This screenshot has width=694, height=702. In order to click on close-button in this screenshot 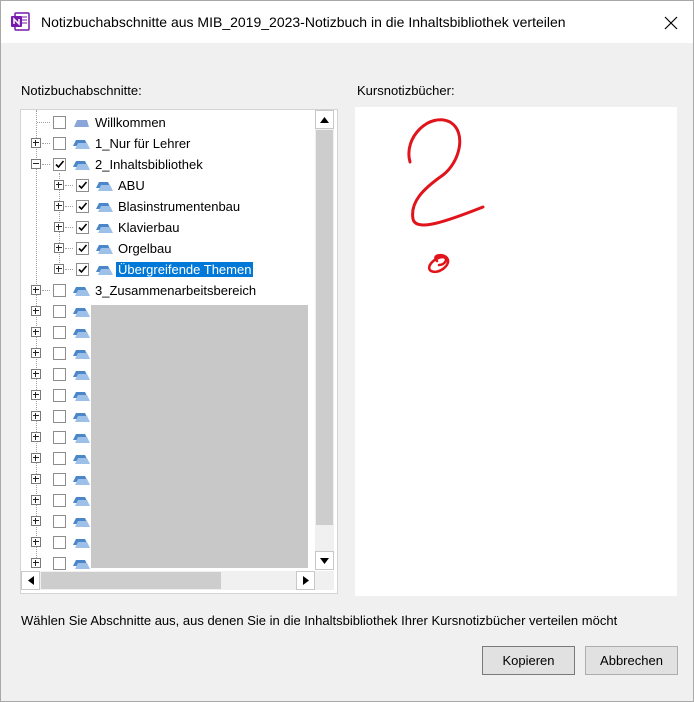, I will do `click(671, 23)`.